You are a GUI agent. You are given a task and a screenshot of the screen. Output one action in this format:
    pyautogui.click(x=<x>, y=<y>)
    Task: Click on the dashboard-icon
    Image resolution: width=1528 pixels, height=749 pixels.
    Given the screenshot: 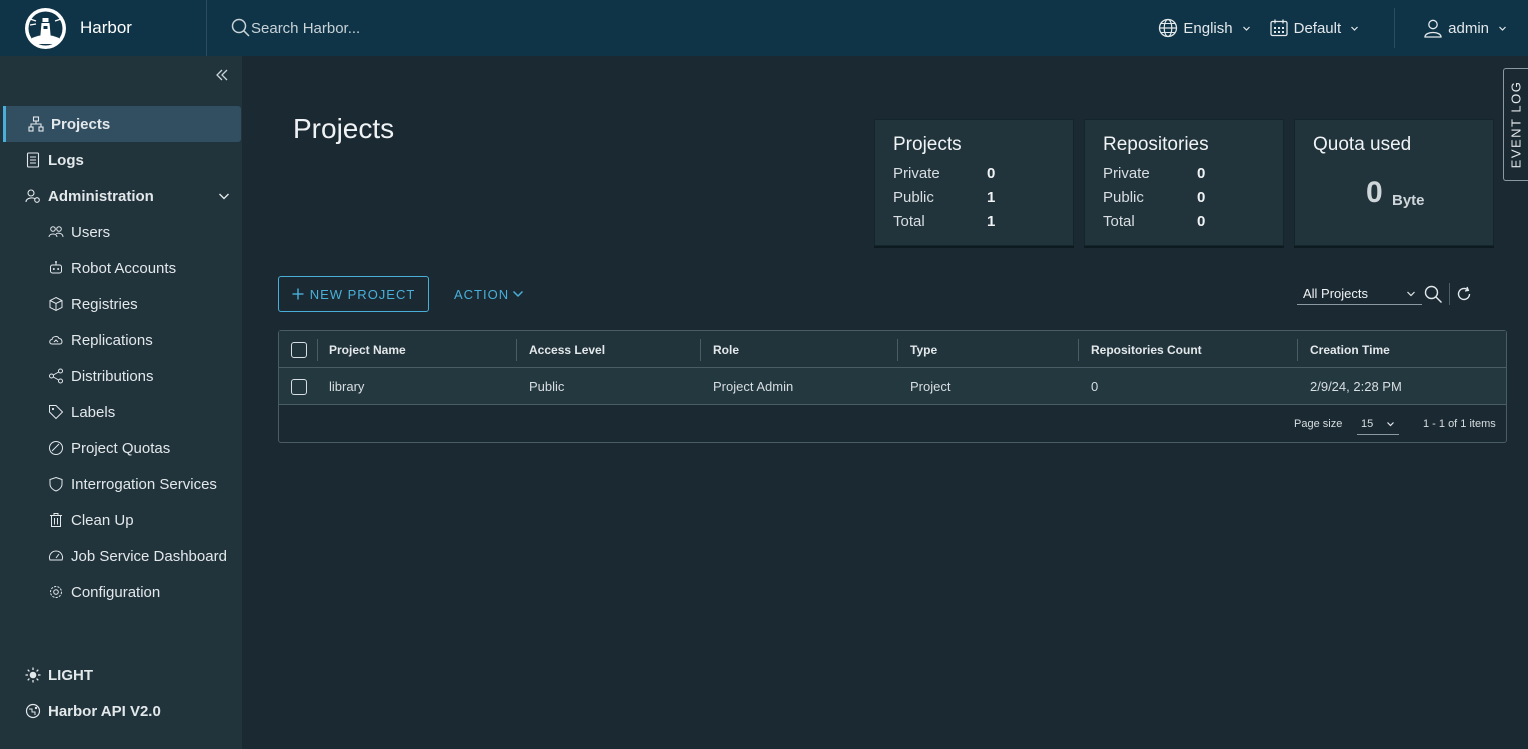 What is the action you would take?
    pyautogui.click(x=56, y=448)
    